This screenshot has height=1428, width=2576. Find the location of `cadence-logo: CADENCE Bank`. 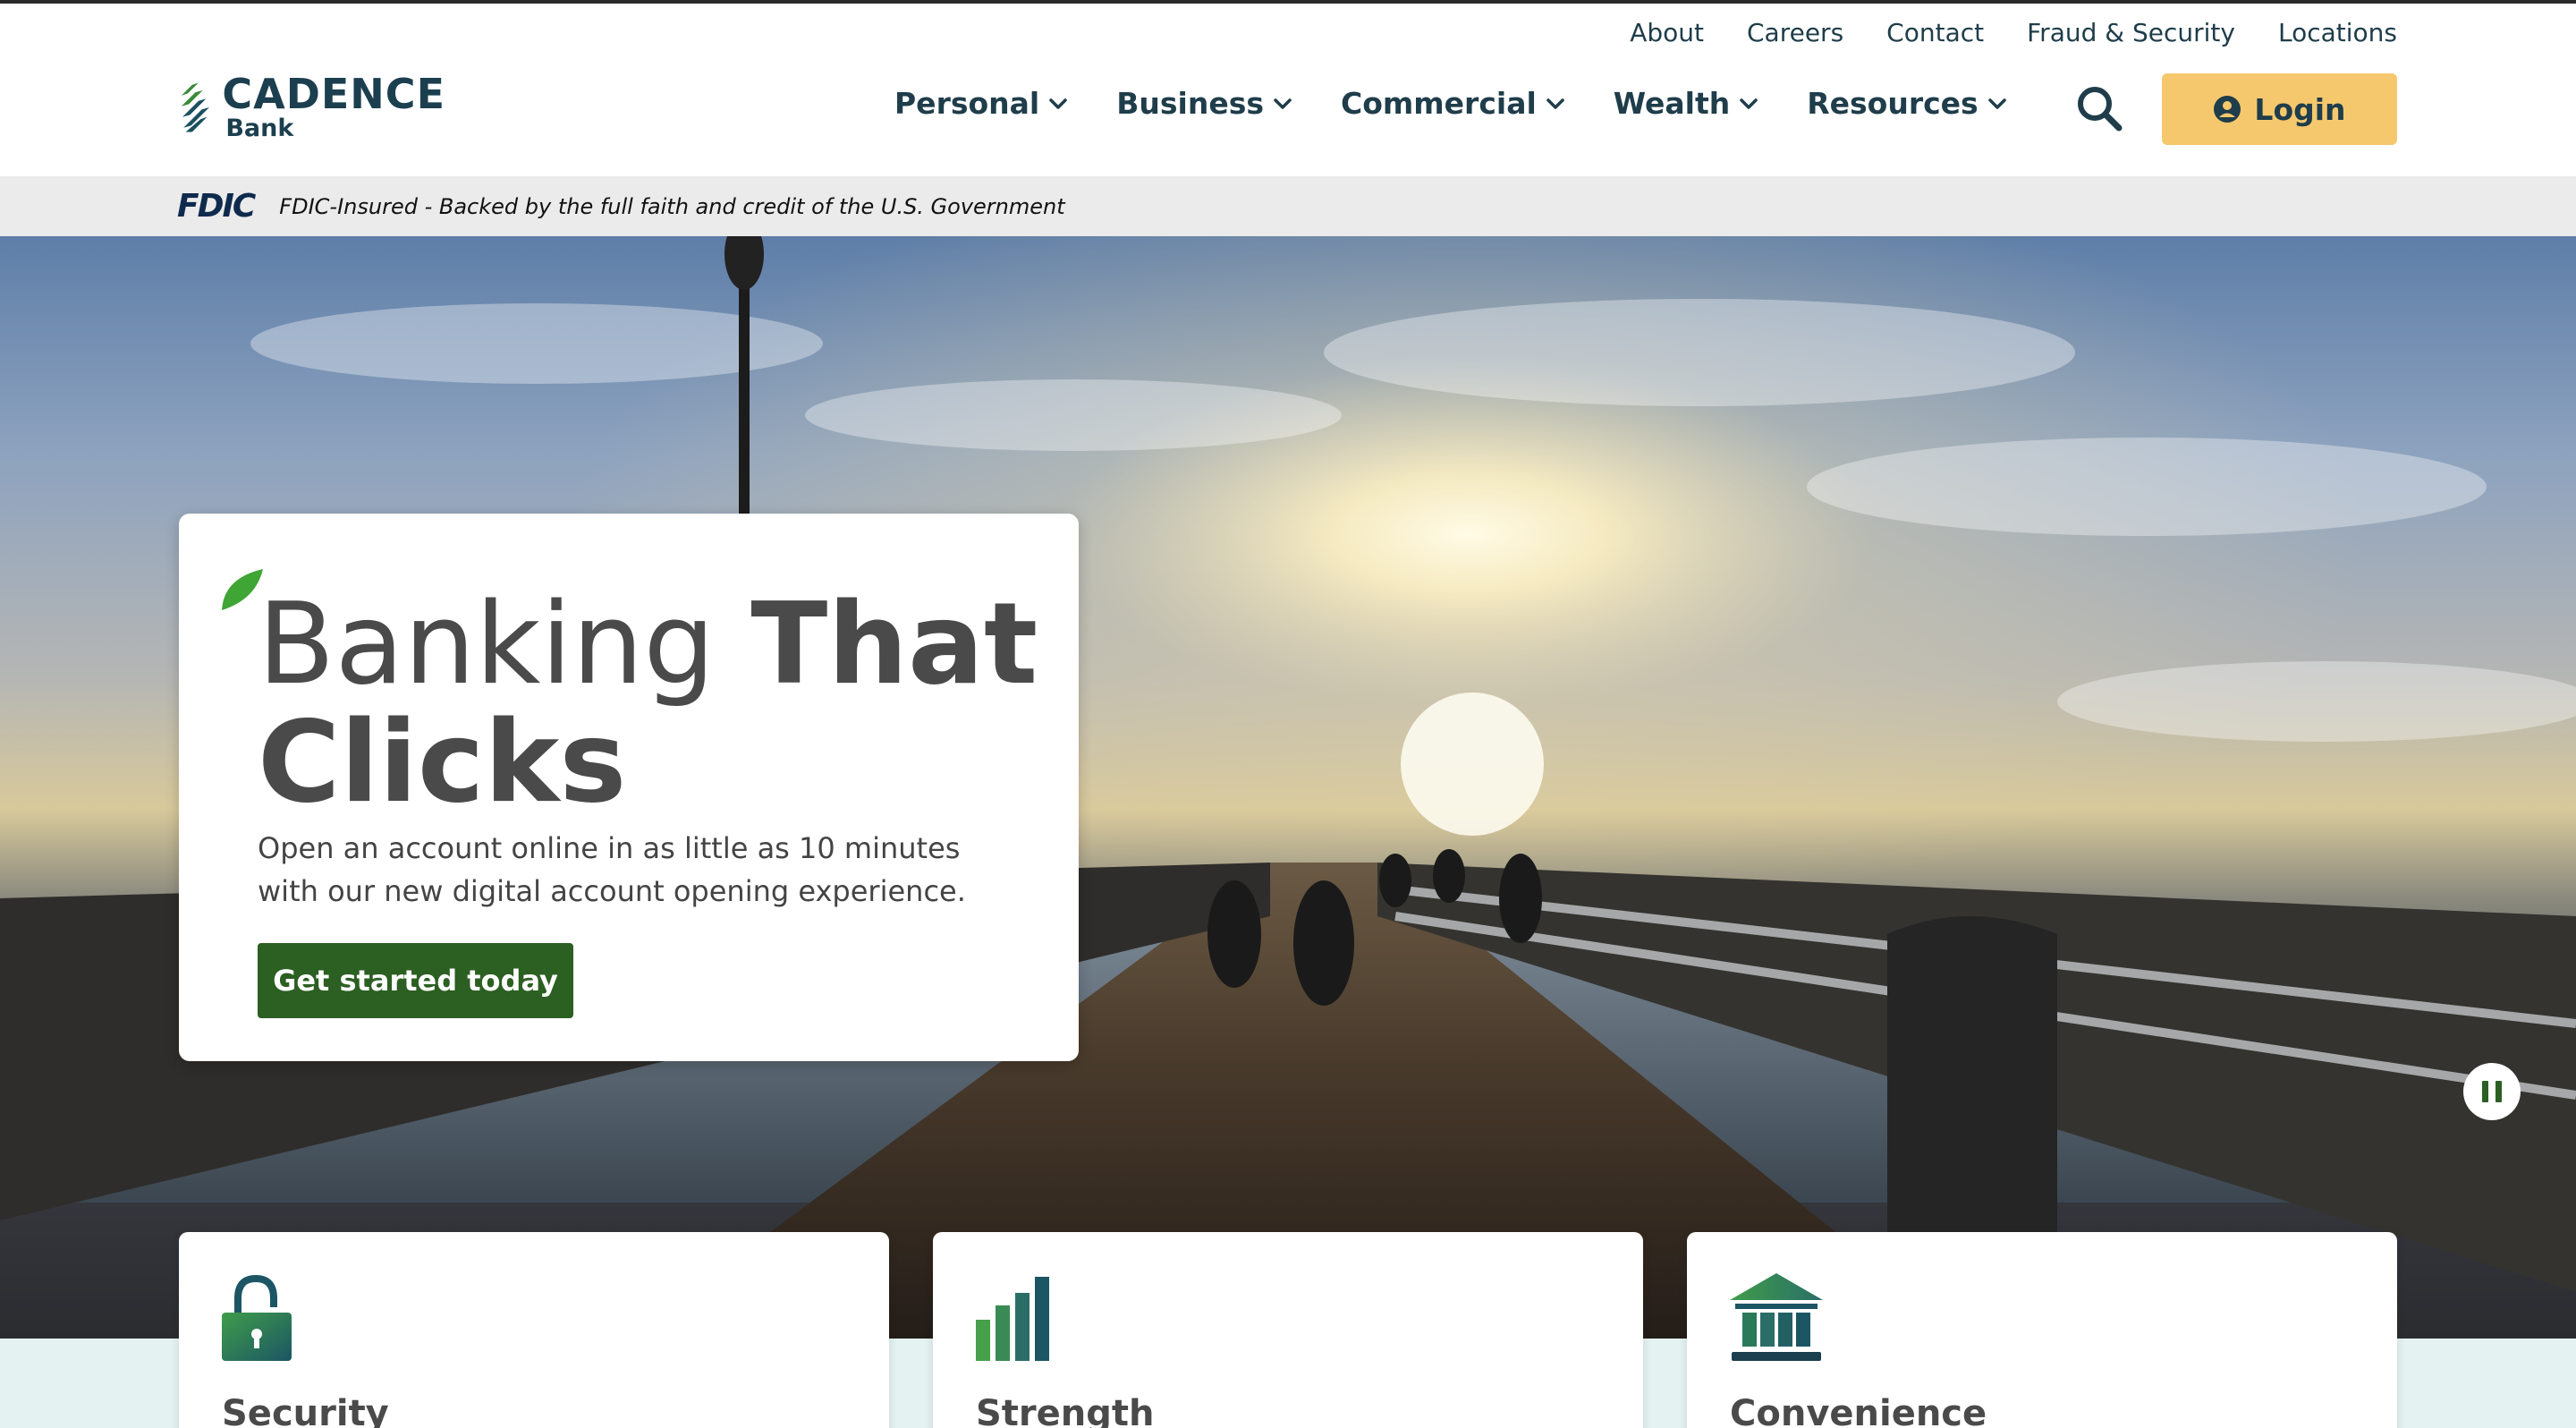

cadence-logo: CADENCE Bank is located at coordinates (311, 107).